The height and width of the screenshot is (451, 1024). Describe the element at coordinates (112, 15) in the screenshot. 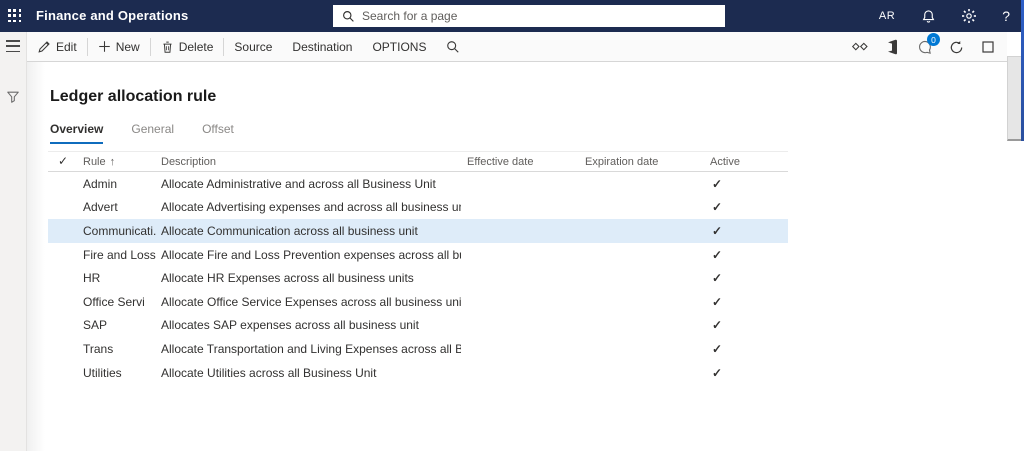

I see `app-title: Finance and Operations` at that location.